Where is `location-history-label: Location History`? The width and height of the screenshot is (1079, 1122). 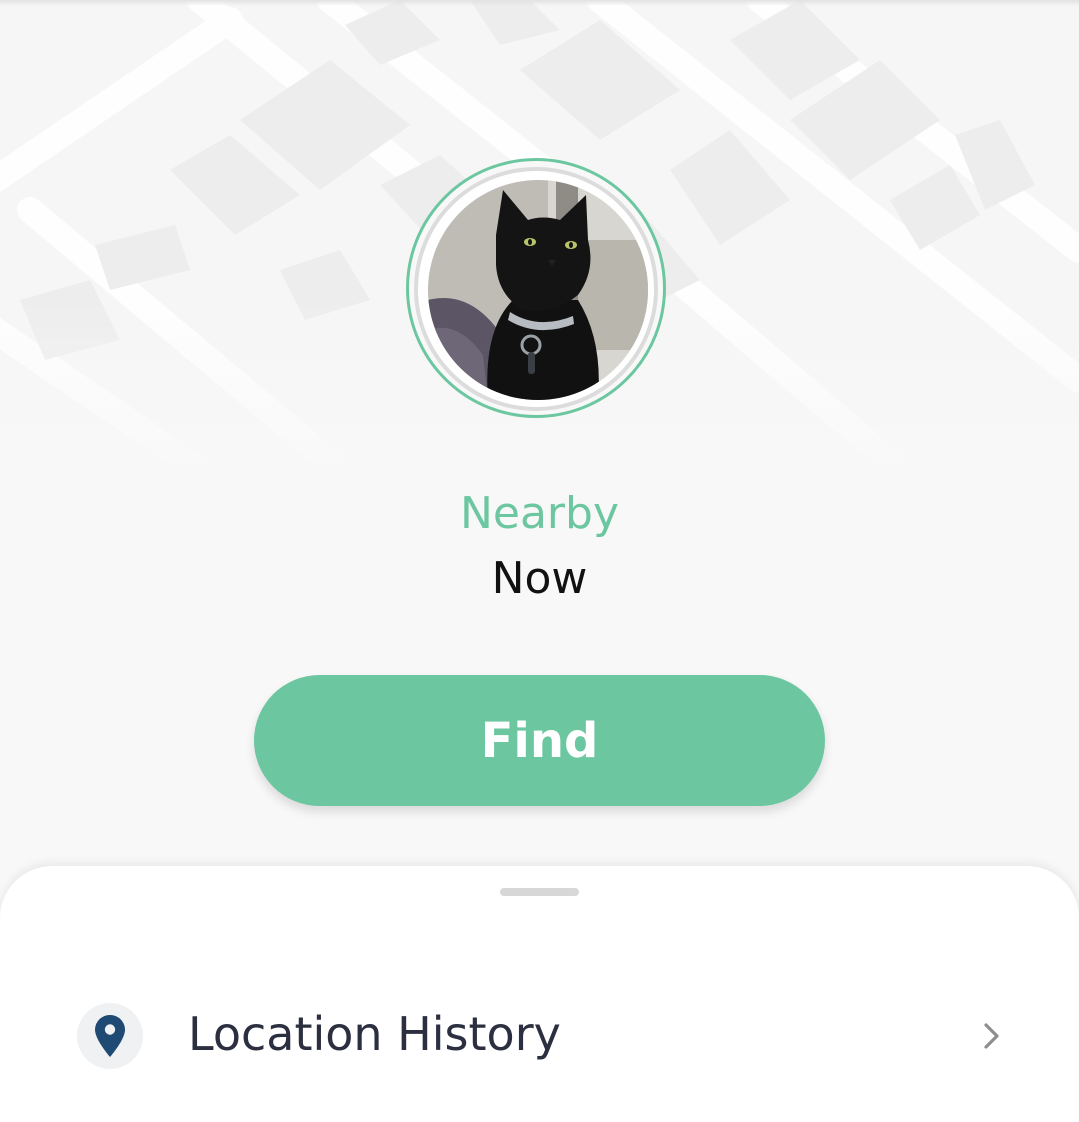
location-history-label: Location History is located at coordinates (374, 1034).